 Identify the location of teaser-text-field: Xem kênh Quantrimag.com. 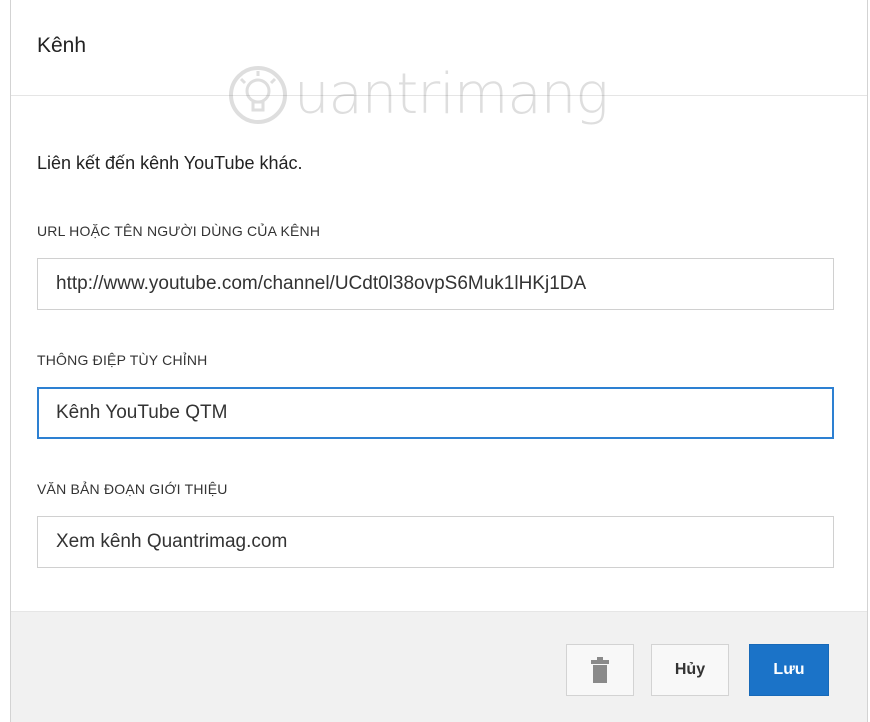
(435, 542).